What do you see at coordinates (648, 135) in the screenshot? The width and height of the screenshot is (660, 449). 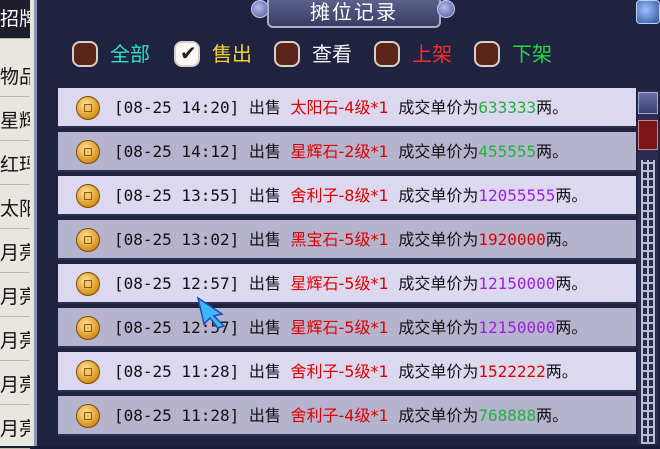 I see `scrollbar-thumb` at bounding box center [648, 135].